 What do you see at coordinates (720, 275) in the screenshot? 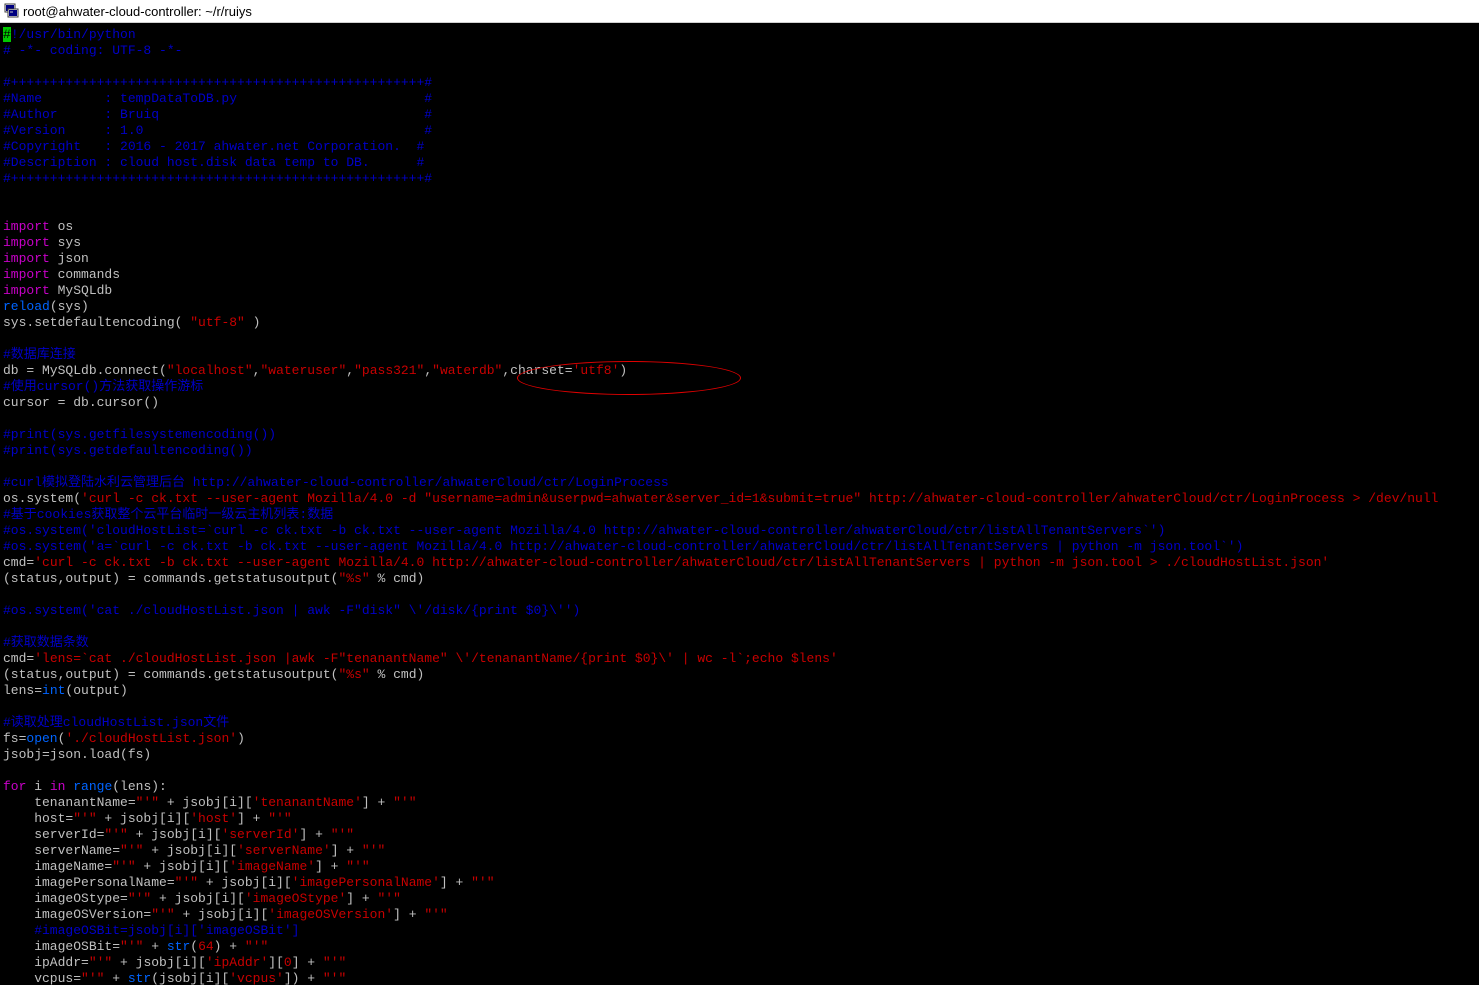
I see `code-line: import commands` at bounding box center [720, 275].